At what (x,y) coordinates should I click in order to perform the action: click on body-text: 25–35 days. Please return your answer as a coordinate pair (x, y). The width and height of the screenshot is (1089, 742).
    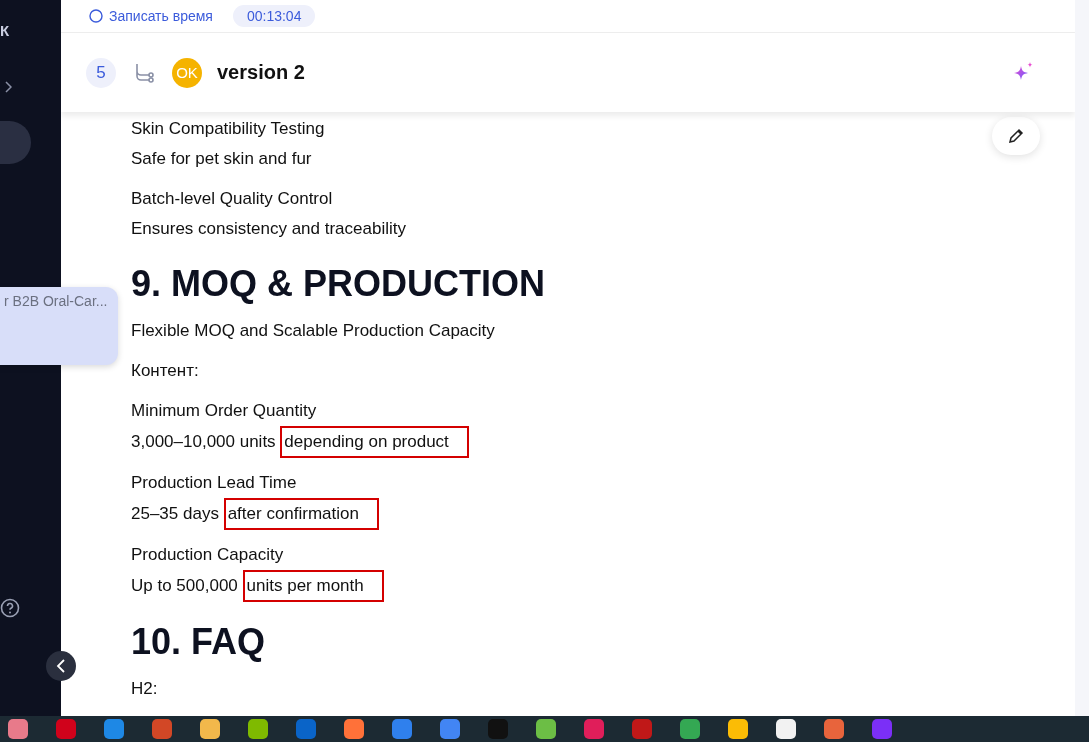
    Looking at the image, I should click on (175, 513).